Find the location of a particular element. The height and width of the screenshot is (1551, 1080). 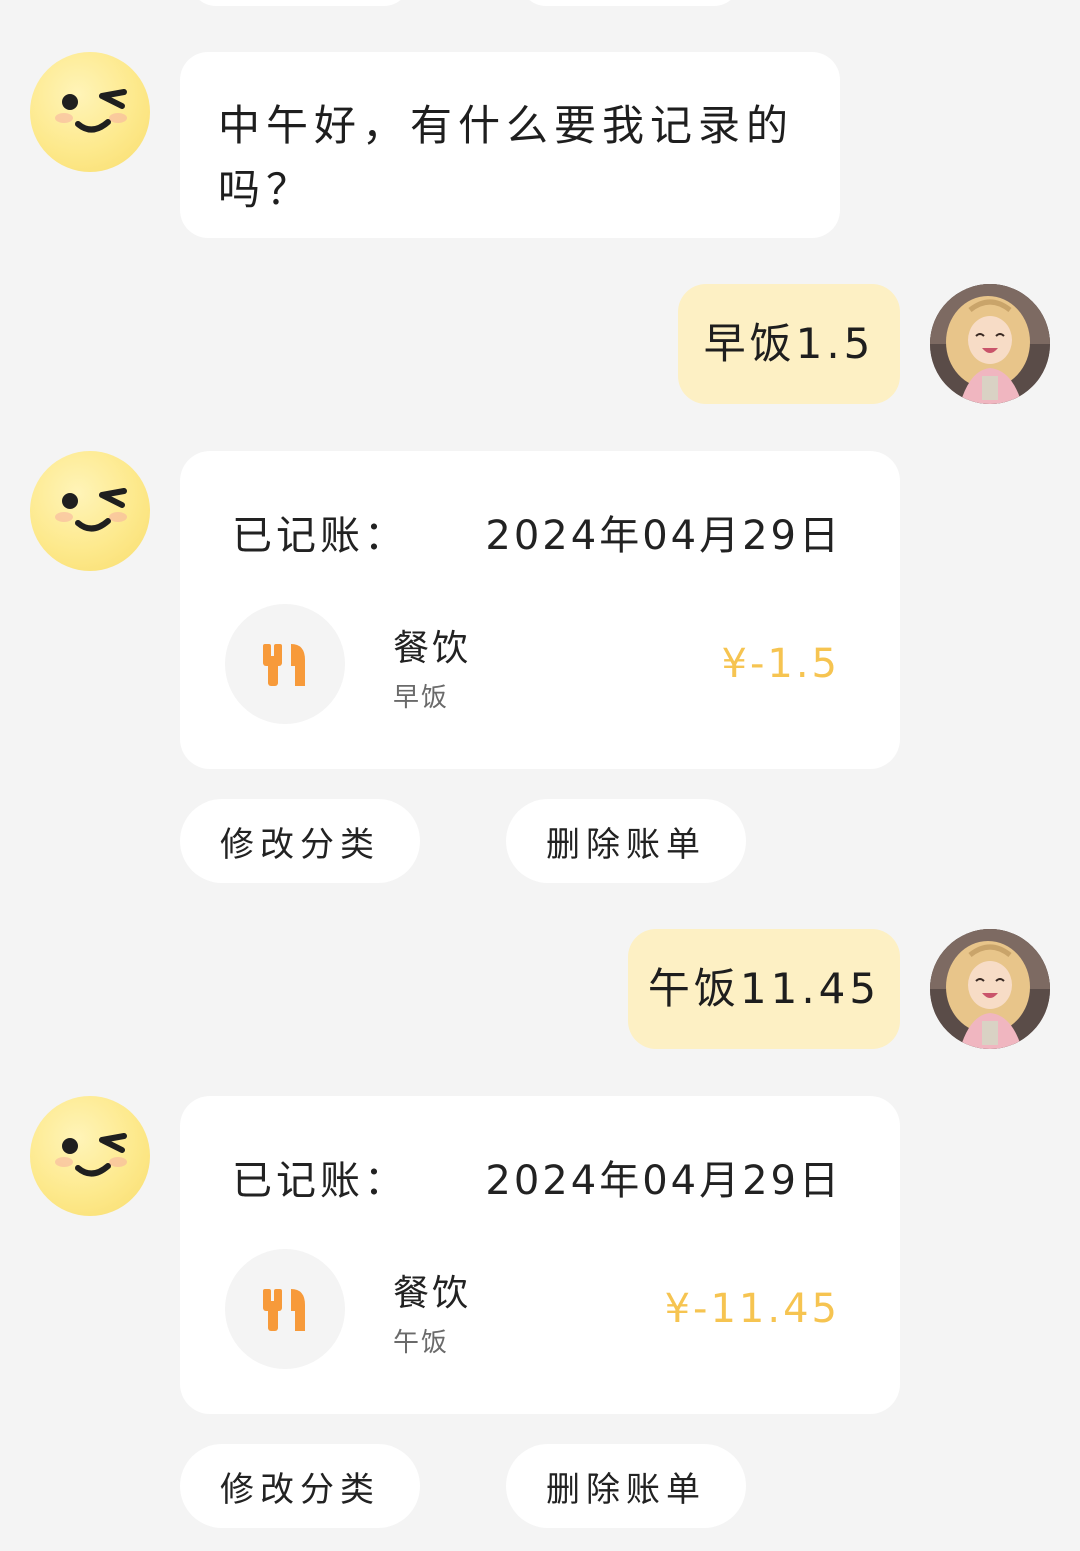

user-message-text: 早饭1.5 is located at coordinates (789, 343).